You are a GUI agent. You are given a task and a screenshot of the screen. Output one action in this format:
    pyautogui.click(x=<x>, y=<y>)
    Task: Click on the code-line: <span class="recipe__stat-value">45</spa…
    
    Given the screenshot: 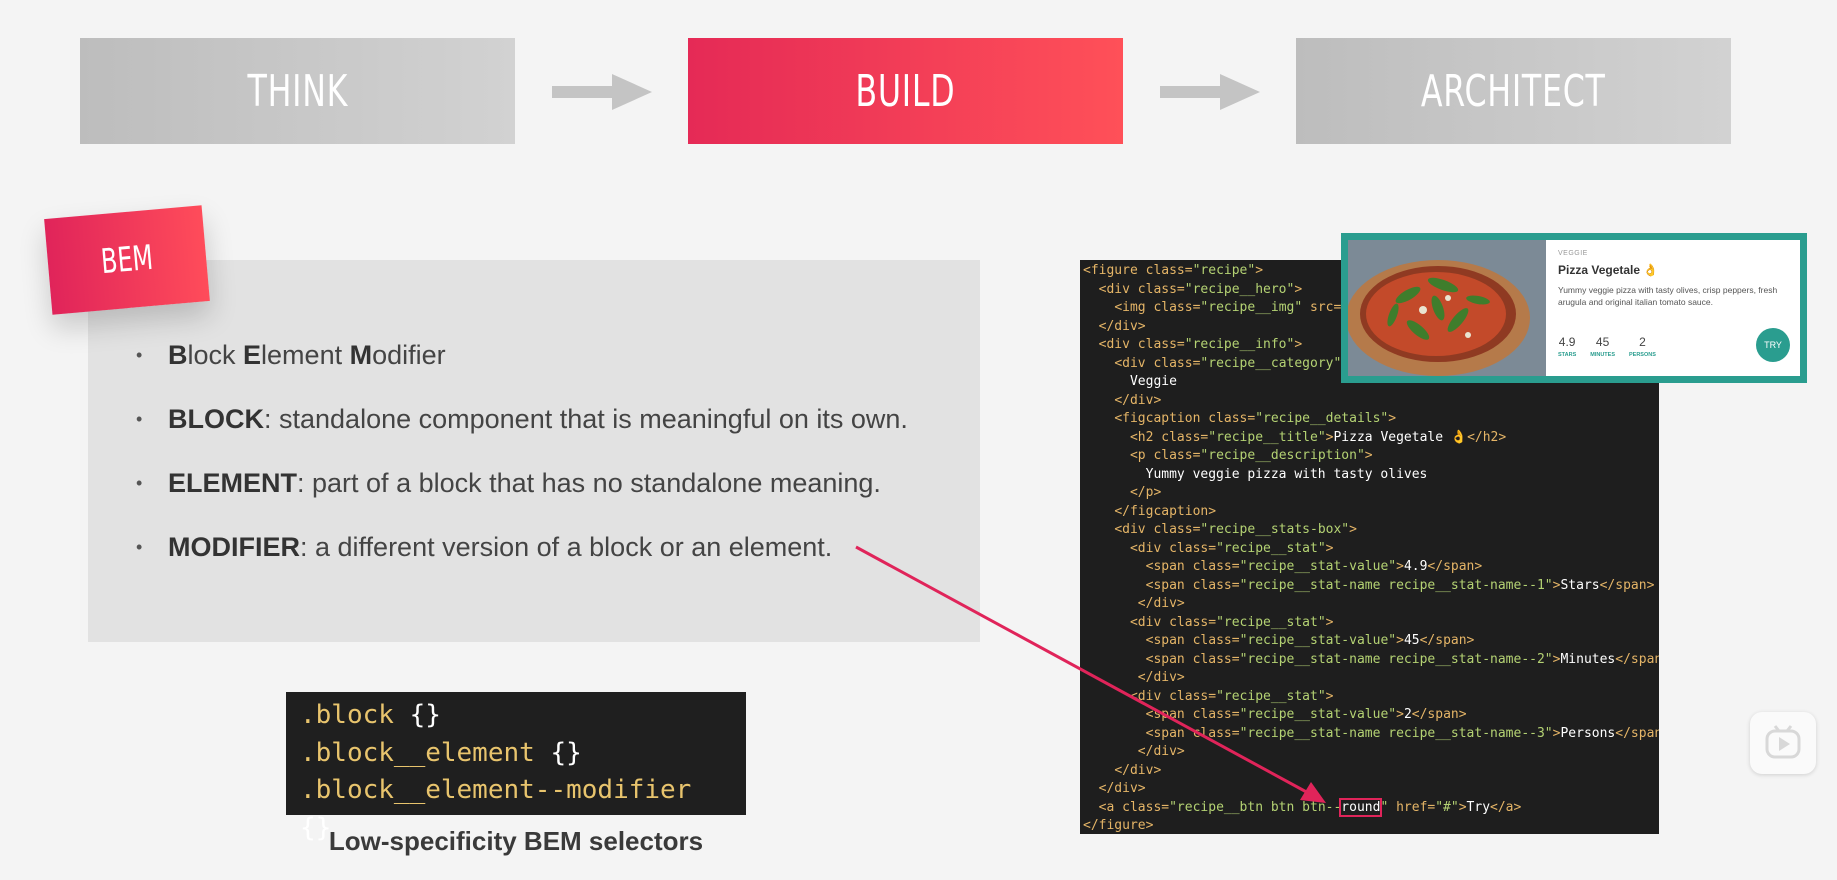 What is the action you would take?
    pyautogui.click(x=1371, y=641)
    